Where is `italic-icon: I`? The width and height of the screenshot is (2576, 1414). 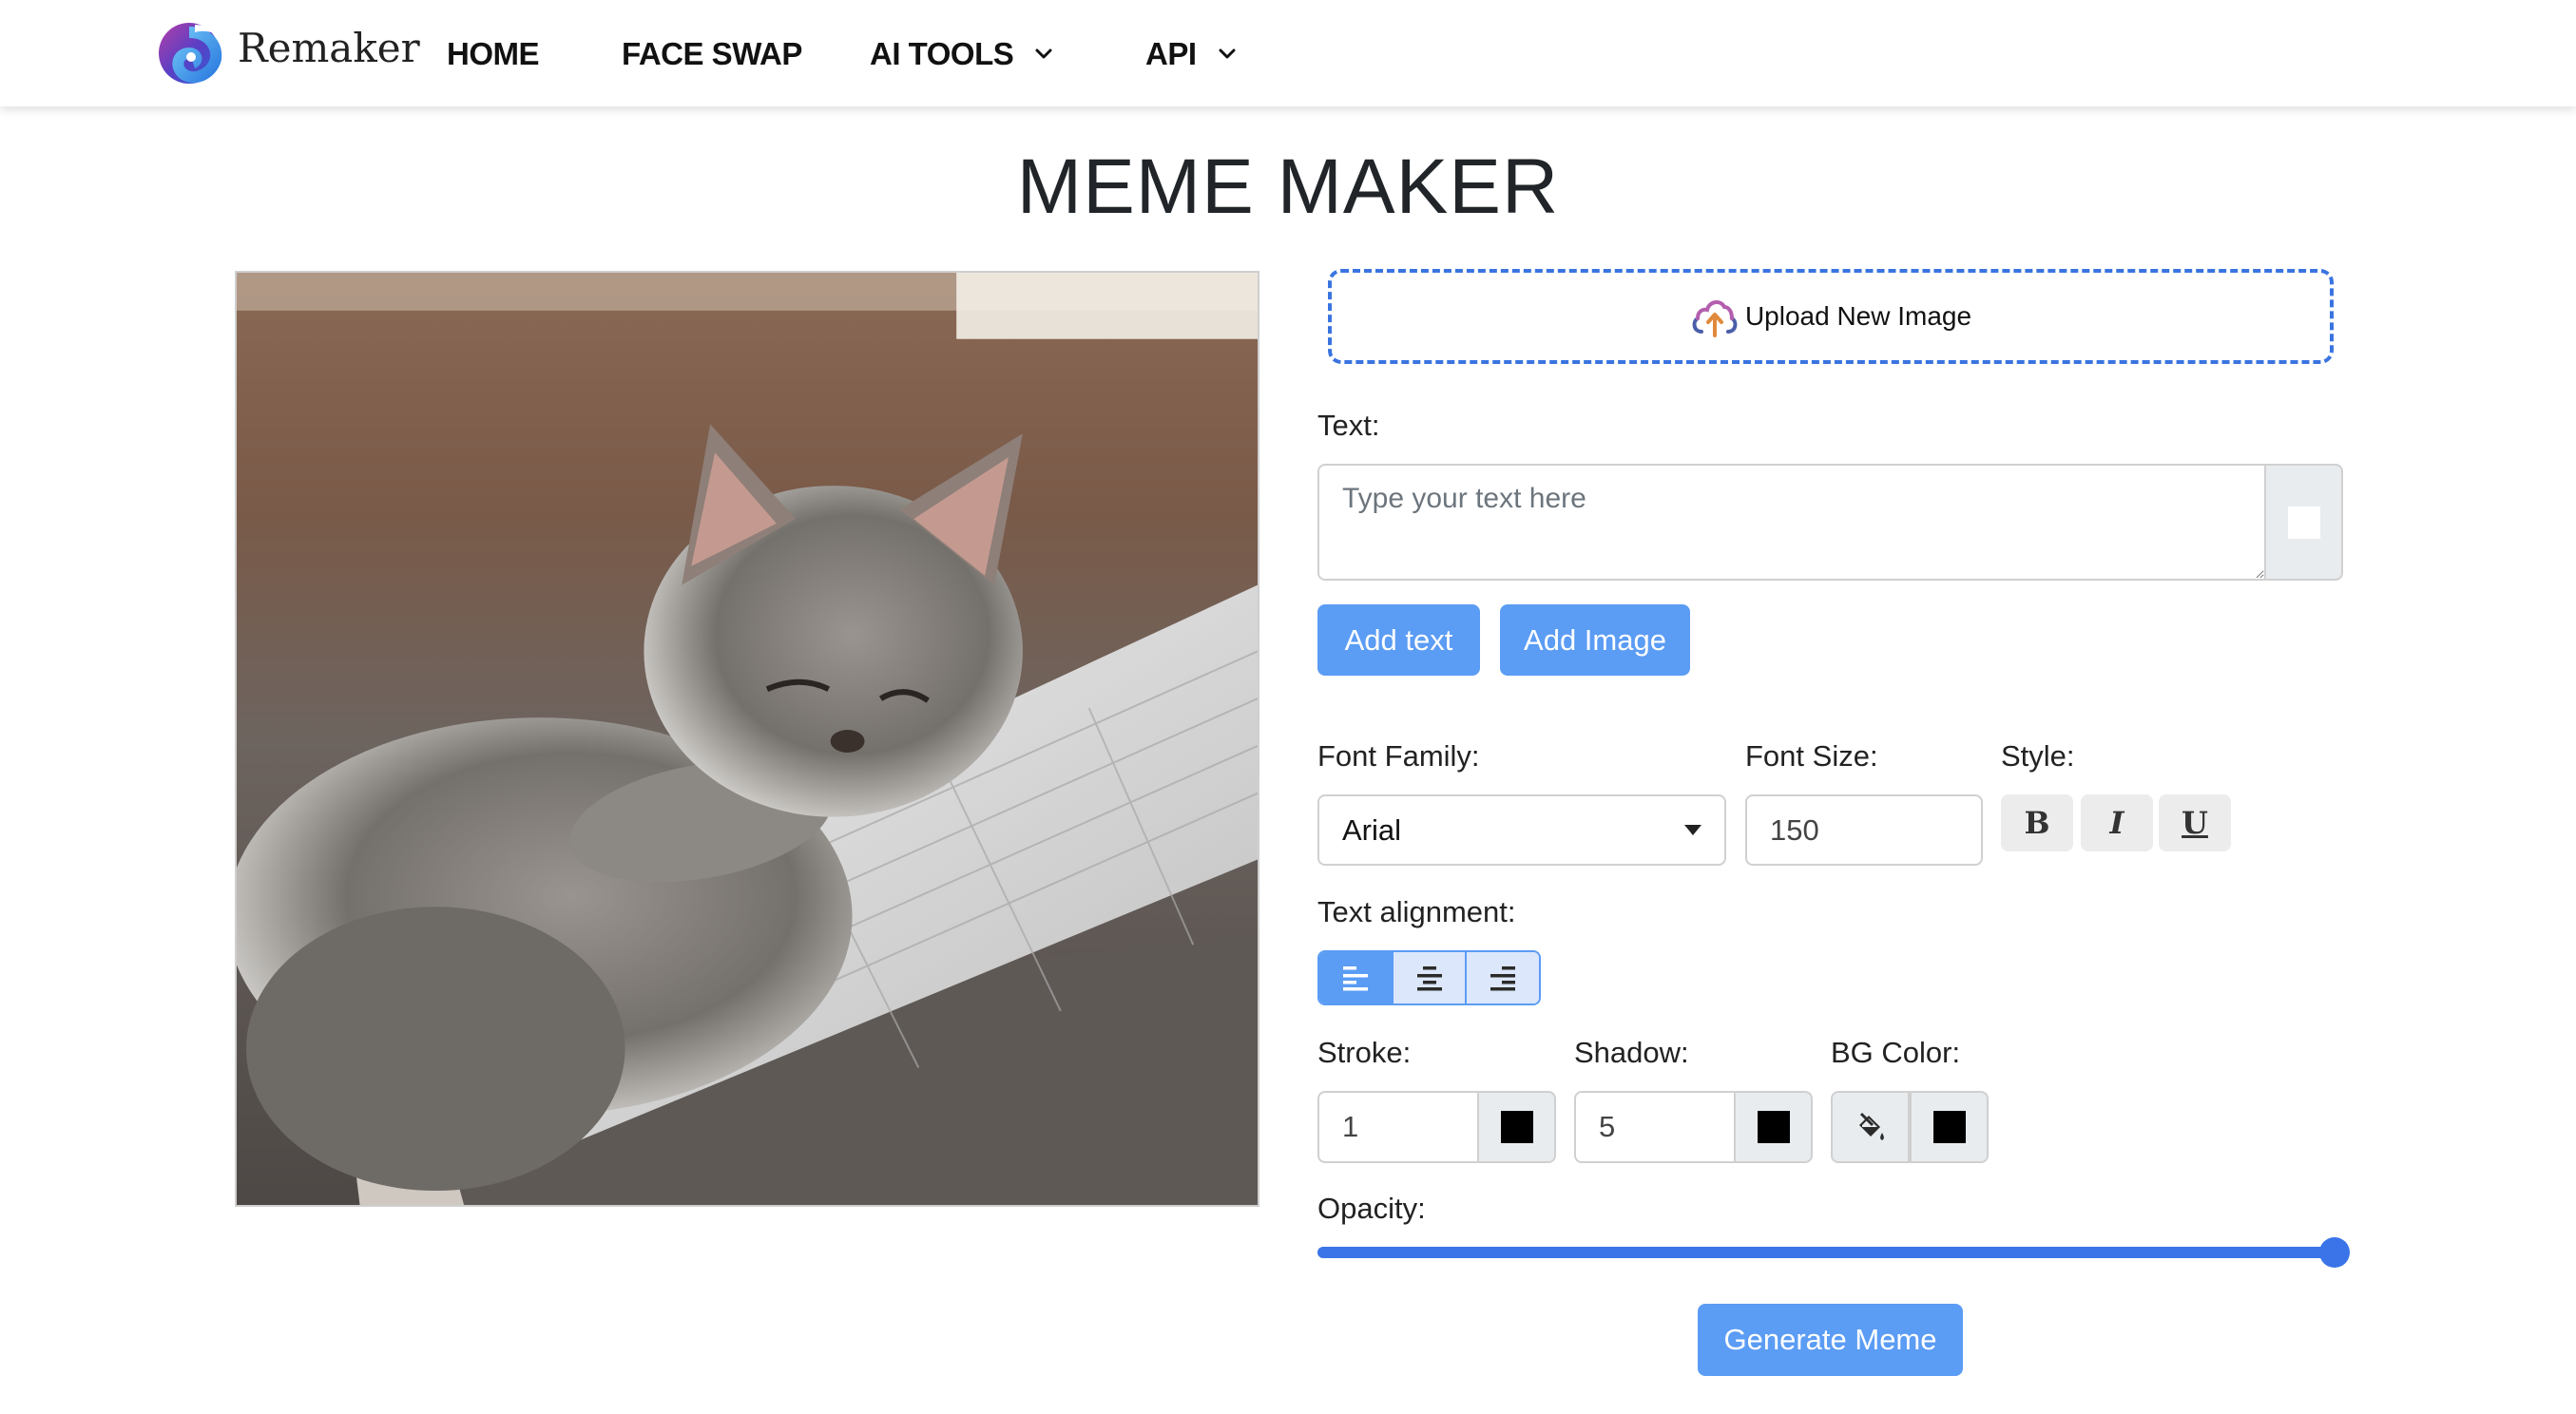
italic-icon: I is located at coordinates (2116, 823).